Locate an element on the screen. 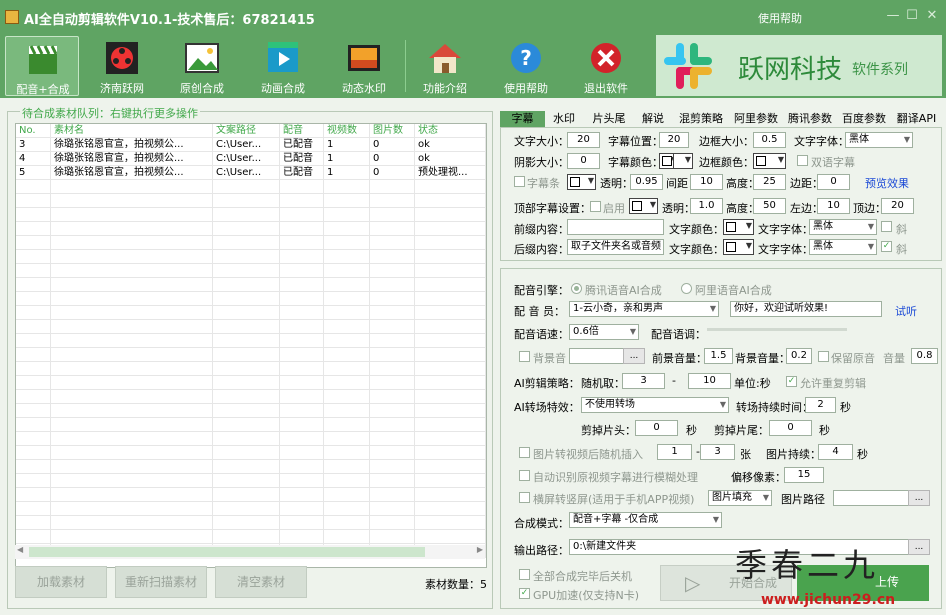  pitch-slider is located at coordinates (777, 329).